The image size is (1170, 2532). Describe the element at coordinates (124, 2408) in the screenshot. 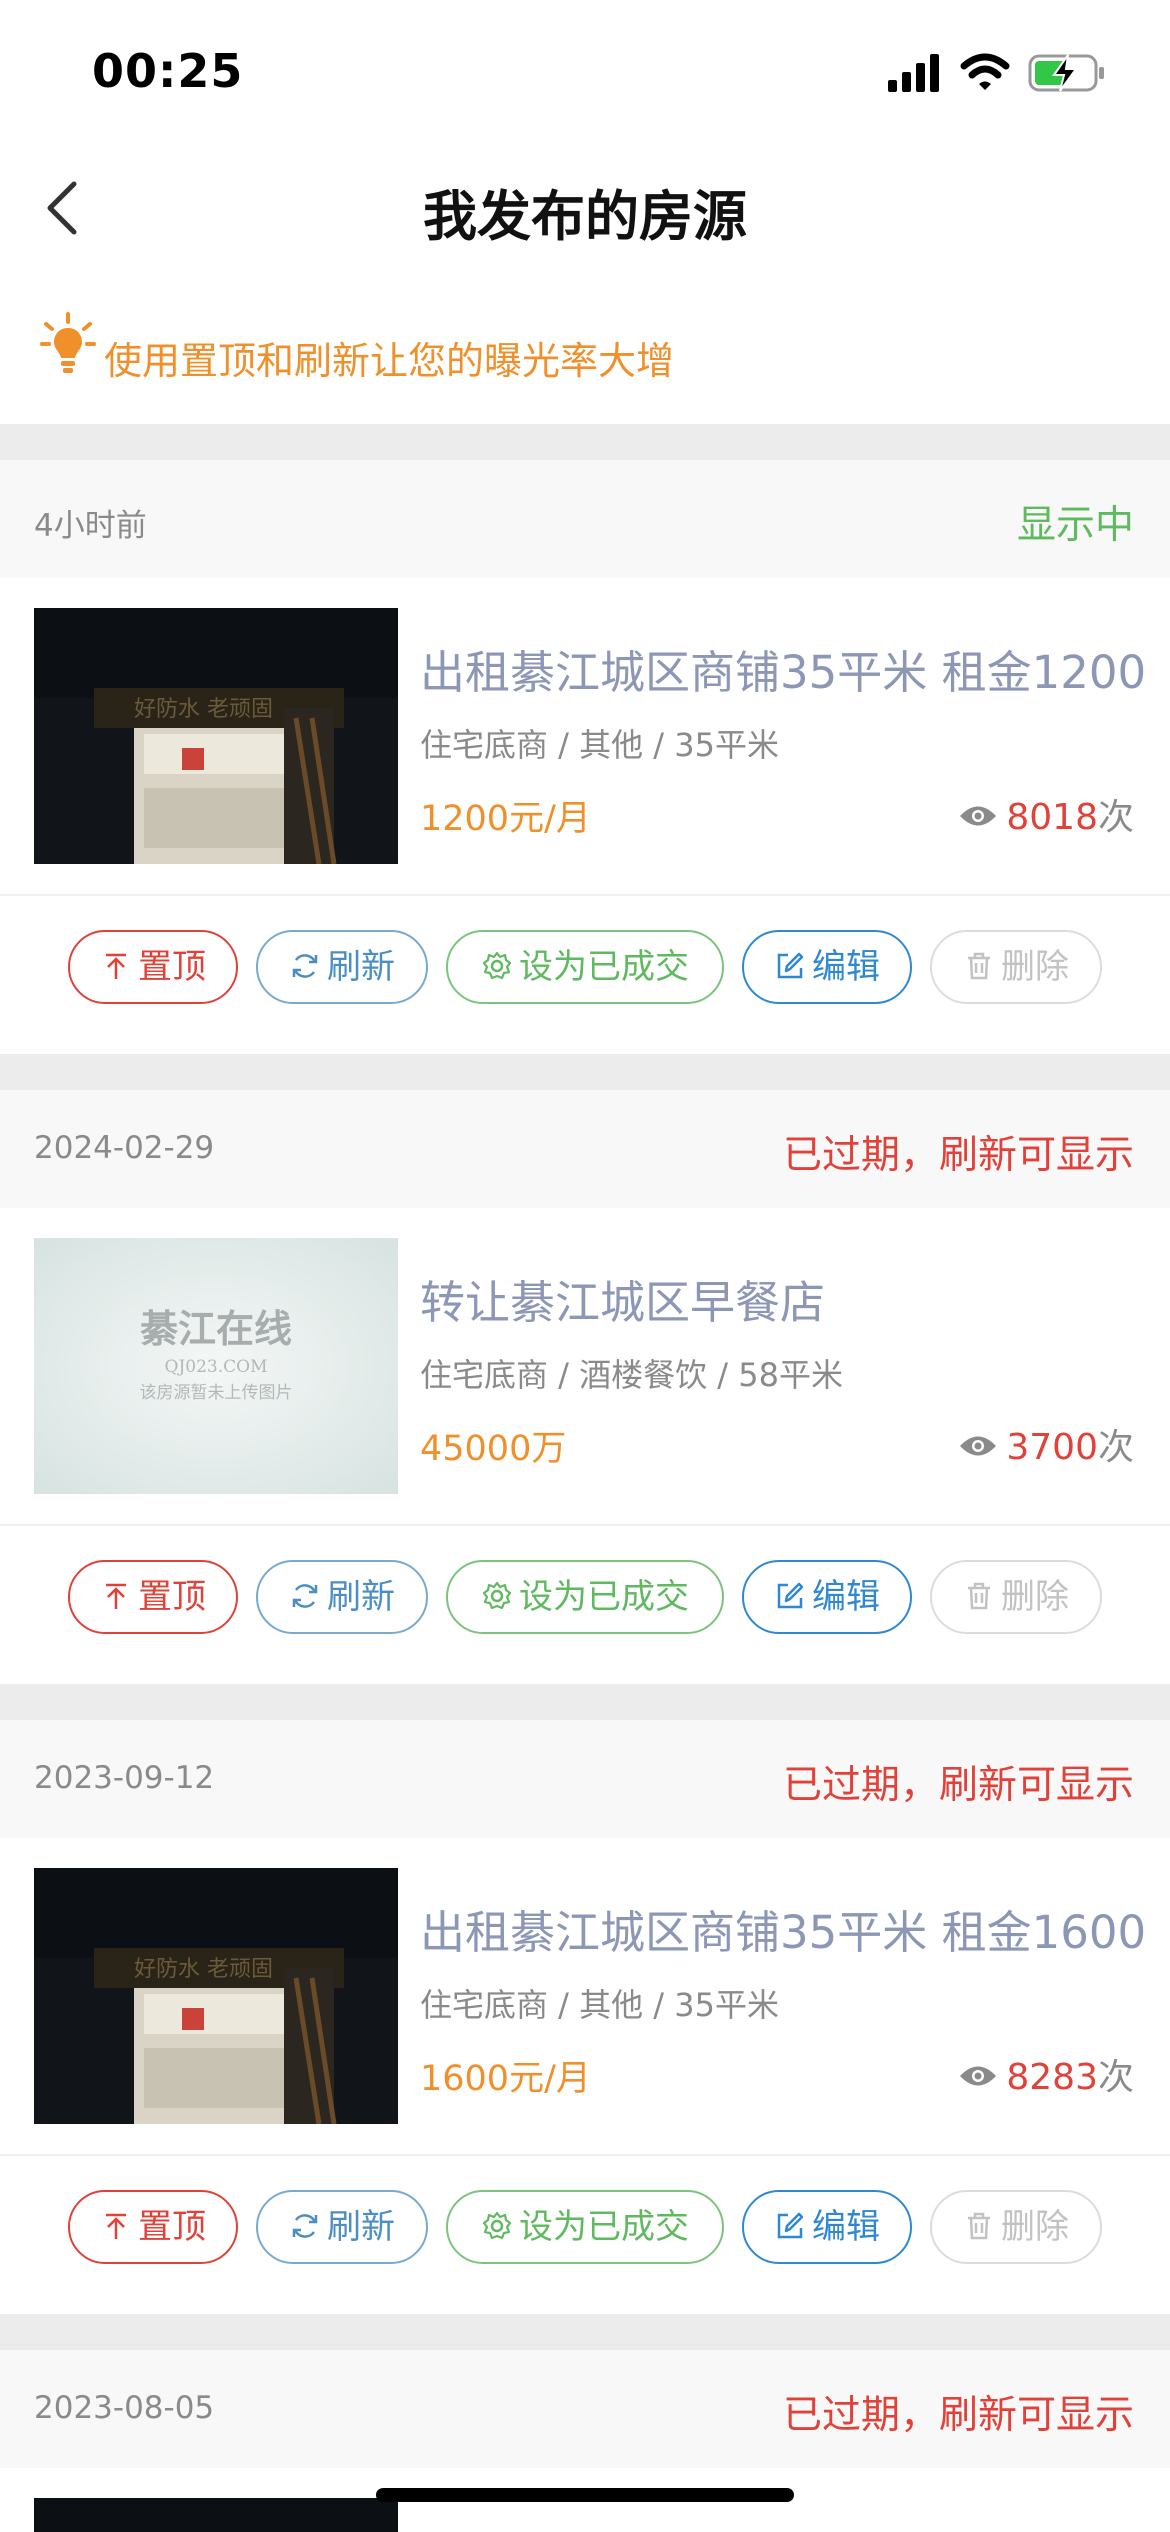

I see `listing-date: 2023-08-05` at that location.